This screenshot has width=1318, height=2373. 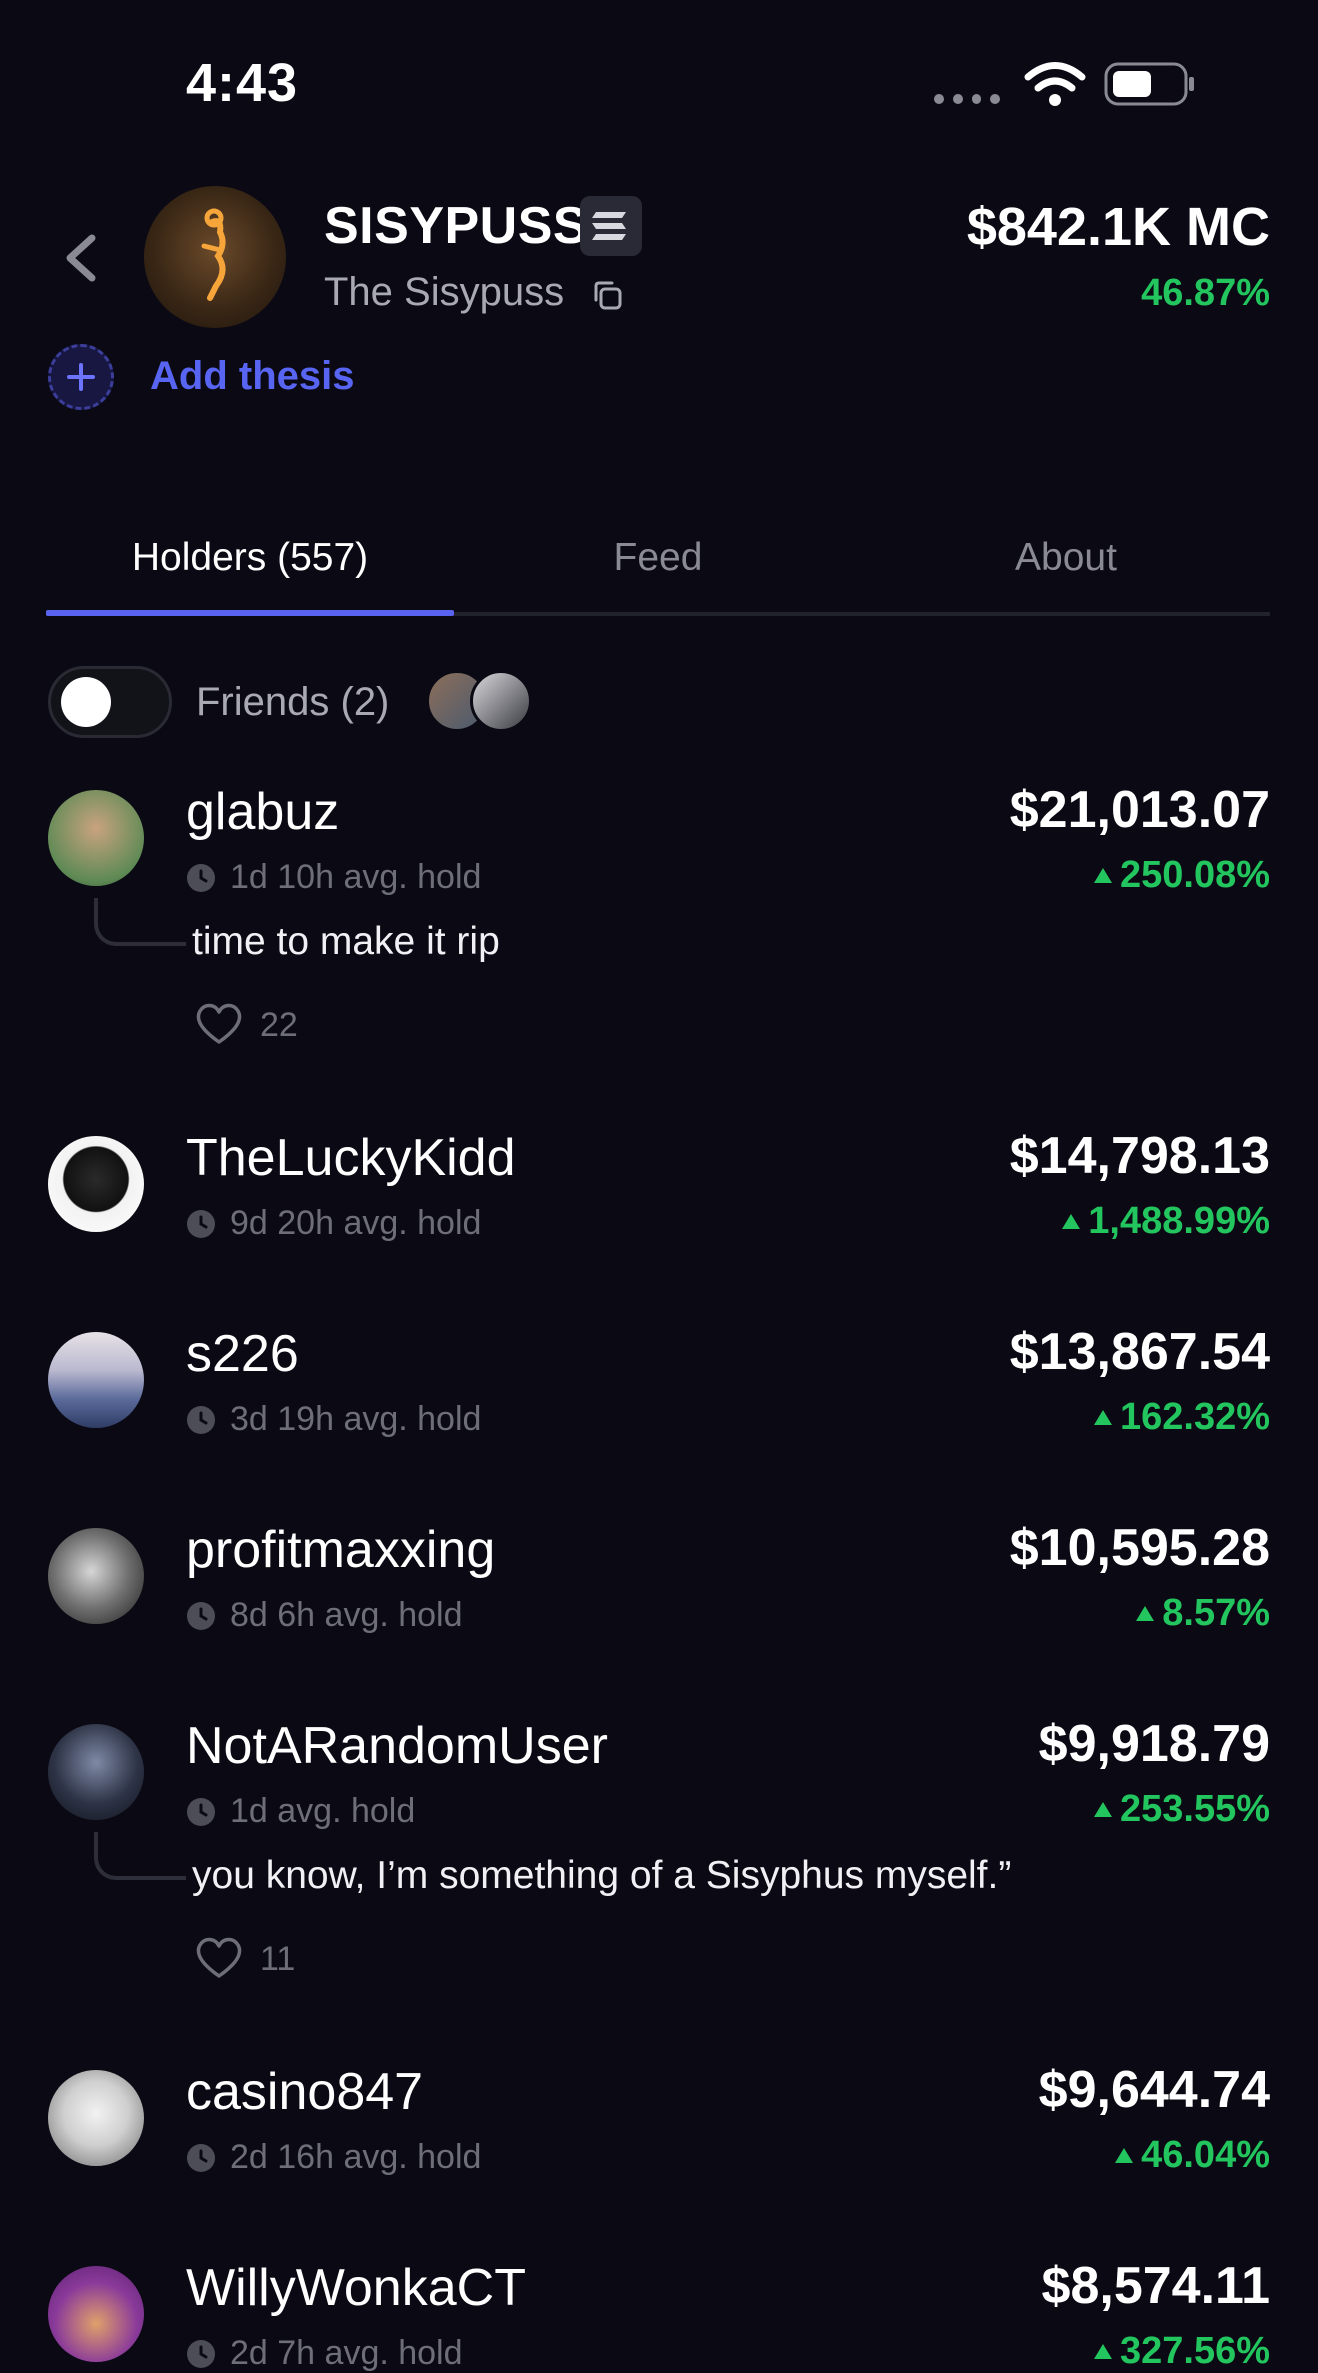 I want to click on holding-value: $9,644.74, so click(x=1154, y=2090).